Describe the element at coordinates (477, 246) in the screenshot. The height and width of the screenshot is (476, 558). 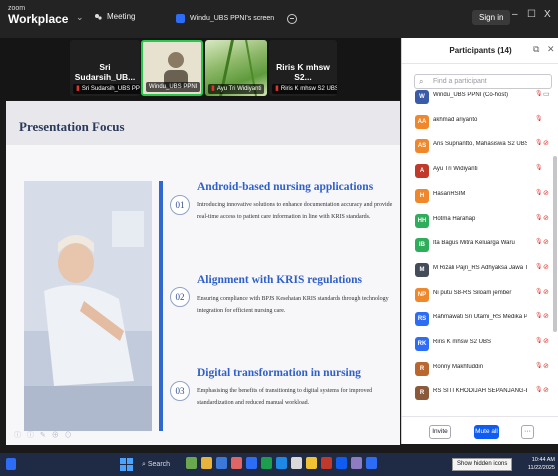
I see `participant-row: IB Ita Bagus Mitra Keluarga Waru 🎙 ⊘` at that location.